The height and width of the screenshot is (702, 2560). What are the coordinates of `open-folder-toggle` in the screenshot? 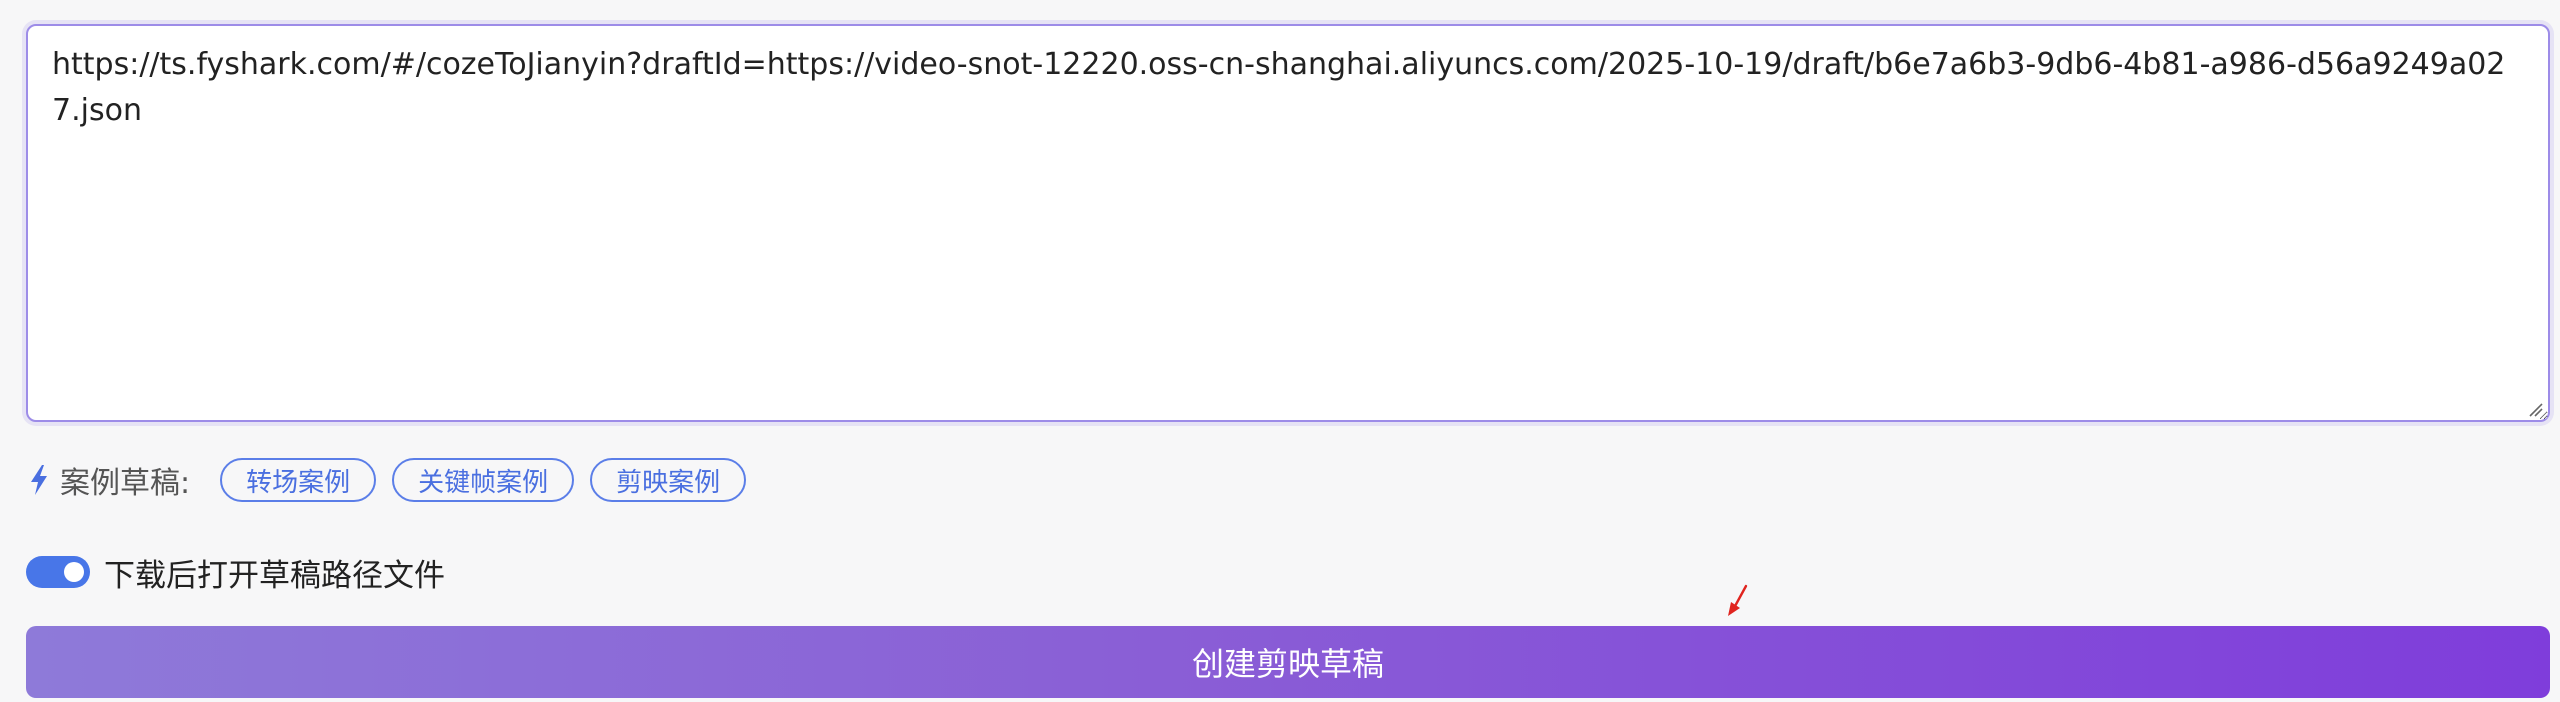 It's located at (58, 572).